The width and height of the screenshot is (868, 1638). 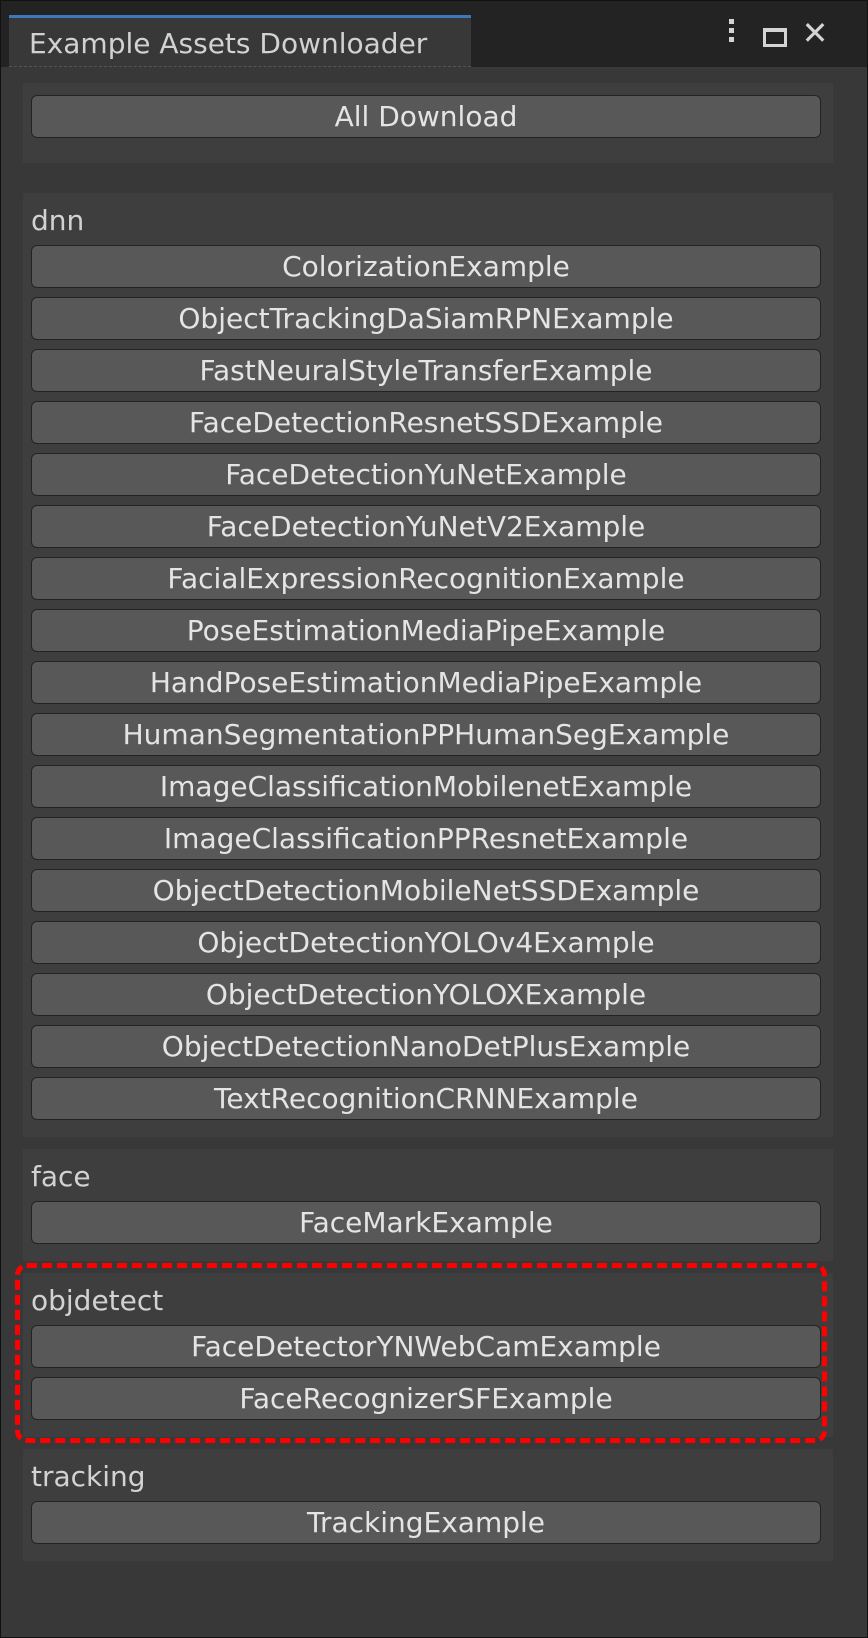 What do you see at coordinates (426, 266) in the screenshot?
I see `colorization-example-button: ColorizationExample` at bounding box center [426, 266].